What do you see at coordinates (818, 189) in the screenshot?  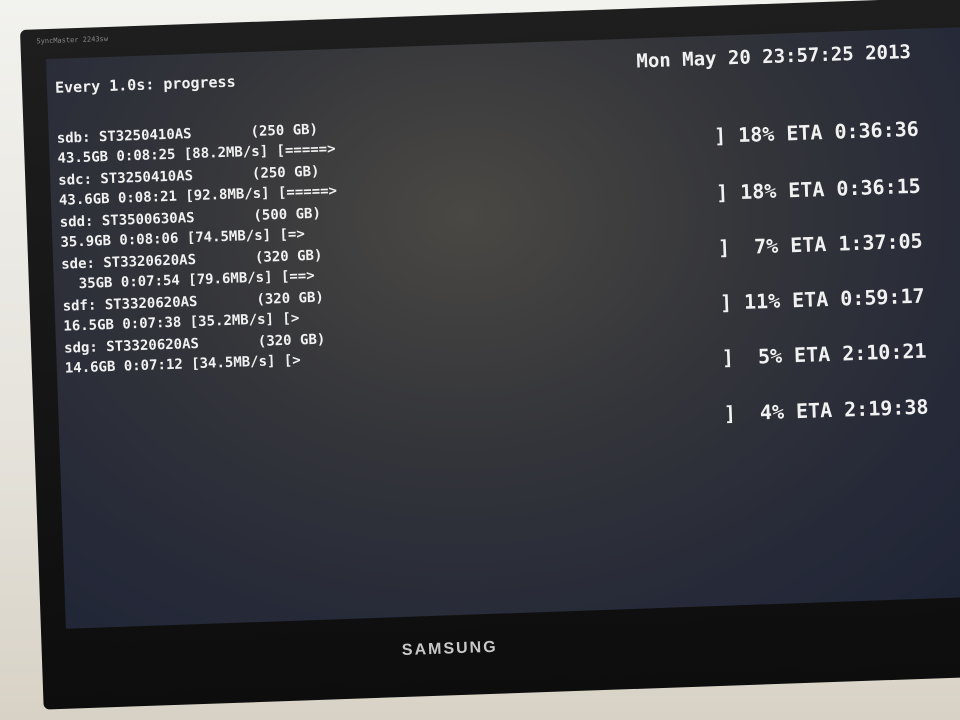 I see `drive-eta: ] 18% ETA 0:36:15` at bounding box center [818, 189].